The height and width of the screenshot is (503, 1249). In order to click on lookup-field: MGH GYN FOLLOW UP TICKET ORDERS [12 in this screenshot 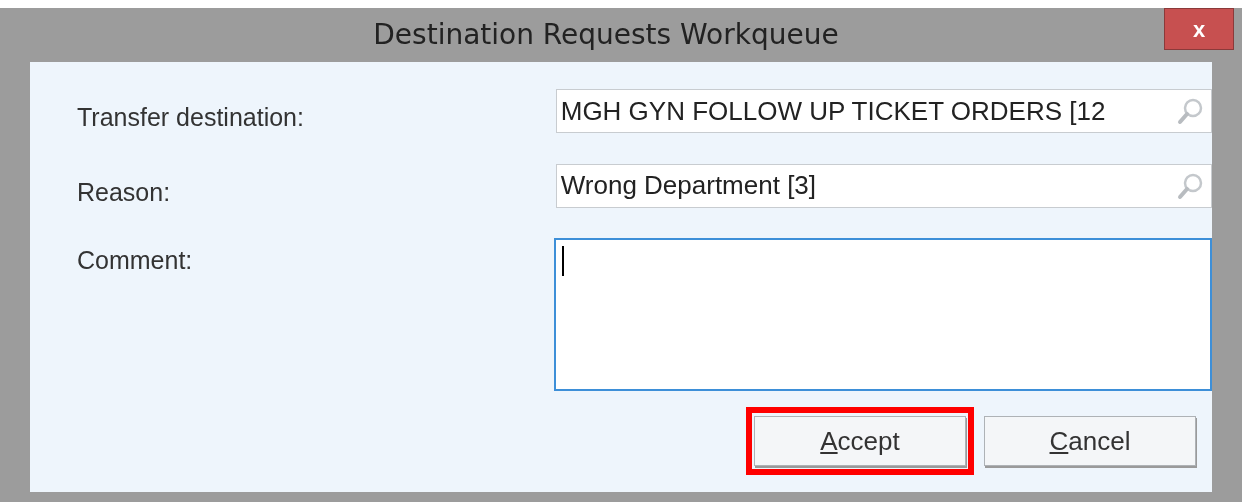, I will do `click(883, 111)`.